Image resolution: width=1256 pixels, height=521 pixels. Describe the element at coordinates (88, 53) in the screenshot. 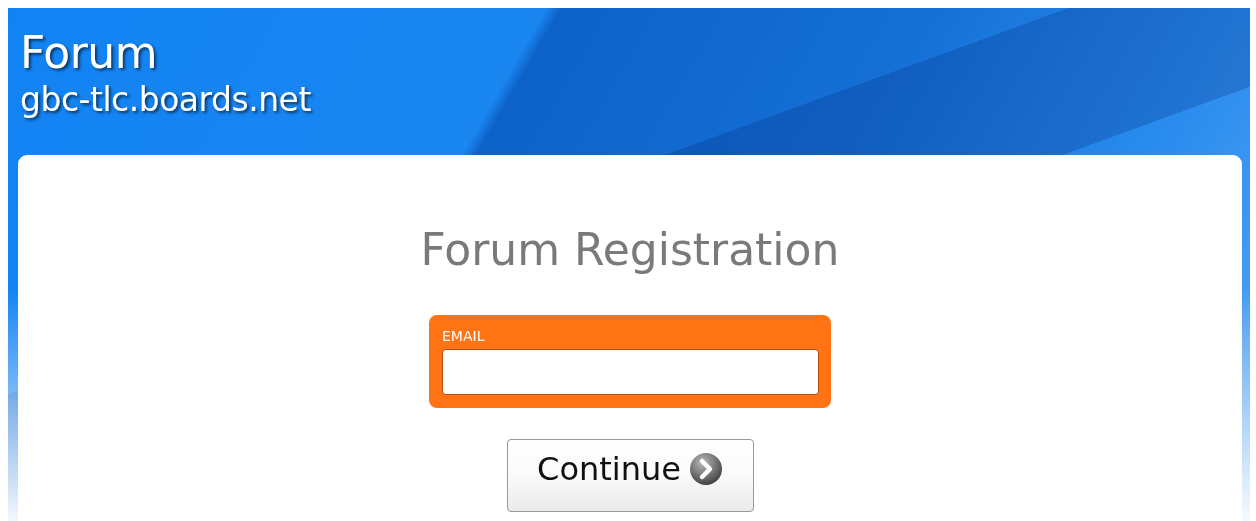

I see `forum-title: Forum` at that location.